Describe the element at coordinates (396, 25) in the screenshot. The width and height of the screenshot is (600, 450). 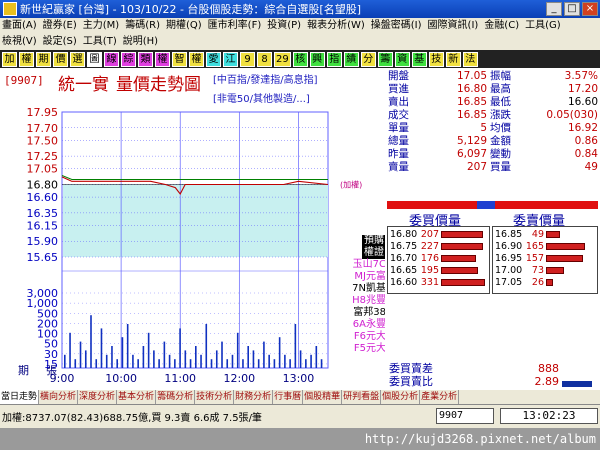
I see `menu-item: 操盤密碼(I)` at that location.